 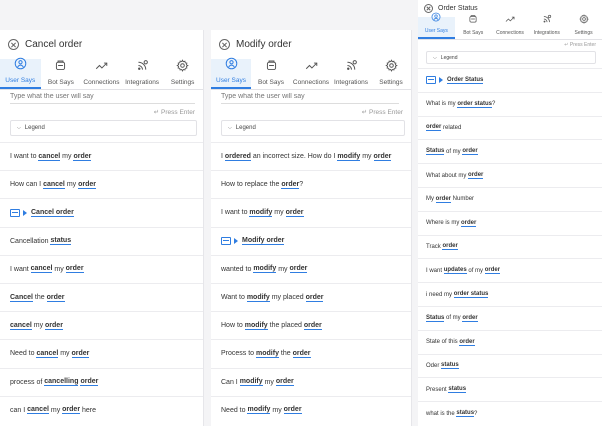 I want to click on utterance-row: My order Number, so click(x=510, y=198).